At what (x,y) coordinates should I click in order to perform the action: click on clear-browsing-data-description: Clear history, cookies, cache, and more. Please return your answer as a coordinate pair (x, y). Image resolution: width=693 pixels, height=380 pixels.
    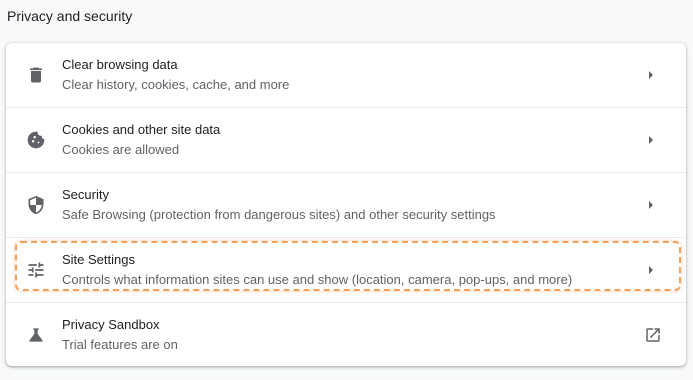
    Looking at the image, I should click on (176, 84).